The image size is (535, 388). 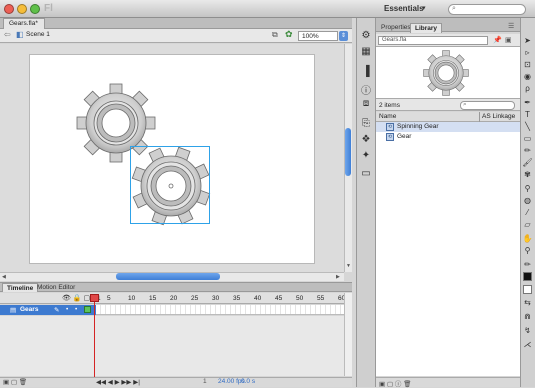 I want to click on library-item-label: Spinning Gear, so click(x=418, y=126).